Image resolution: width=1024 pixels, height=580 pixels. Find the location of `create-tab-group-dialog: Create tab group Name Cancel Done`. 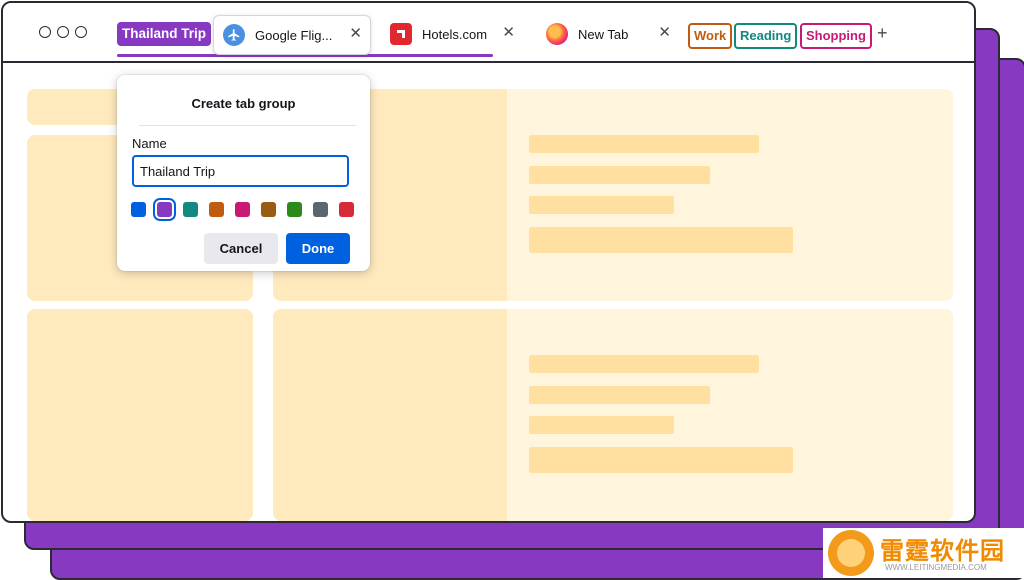

create-tab-group-dialog: Create tab group Name Cancel Done is located at coordinates (243, 173).